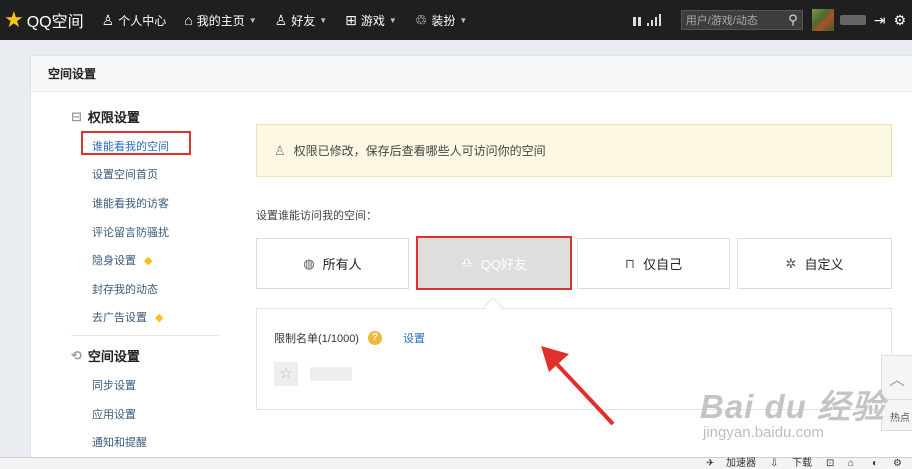 This screenshot has width=912, height=469. I want to click on sidebar-item-invisible: 隐身设置 ◆, so click(122, 260).